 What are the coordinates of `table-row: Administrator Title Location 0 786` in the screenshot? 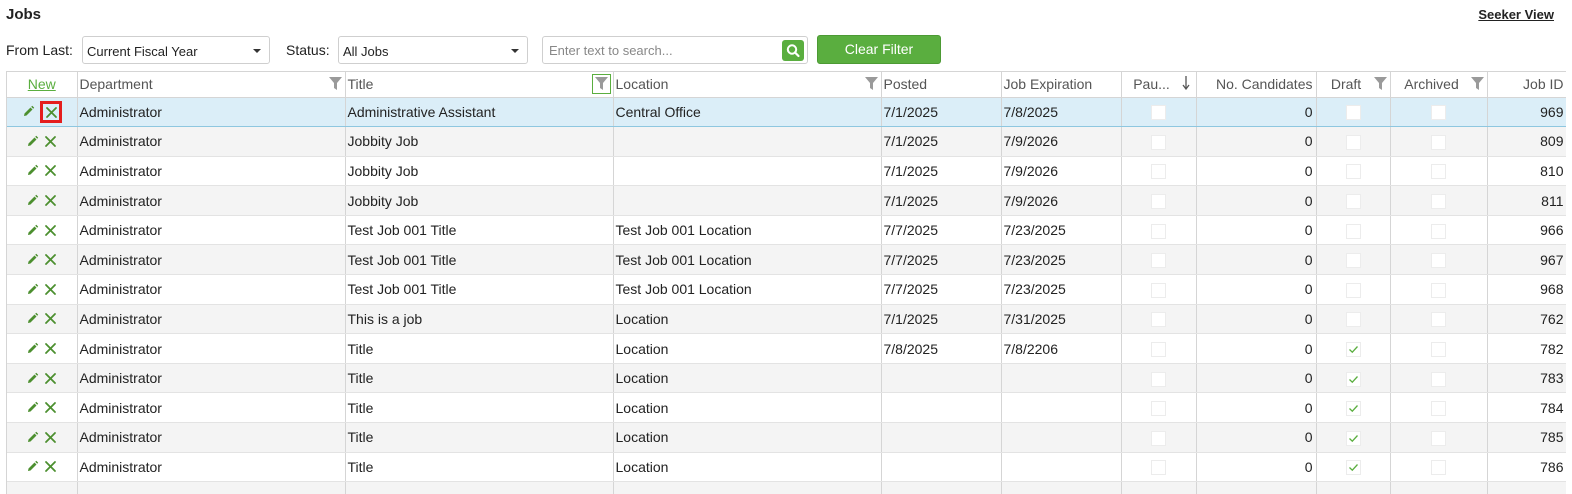 It's located at (786, 467).